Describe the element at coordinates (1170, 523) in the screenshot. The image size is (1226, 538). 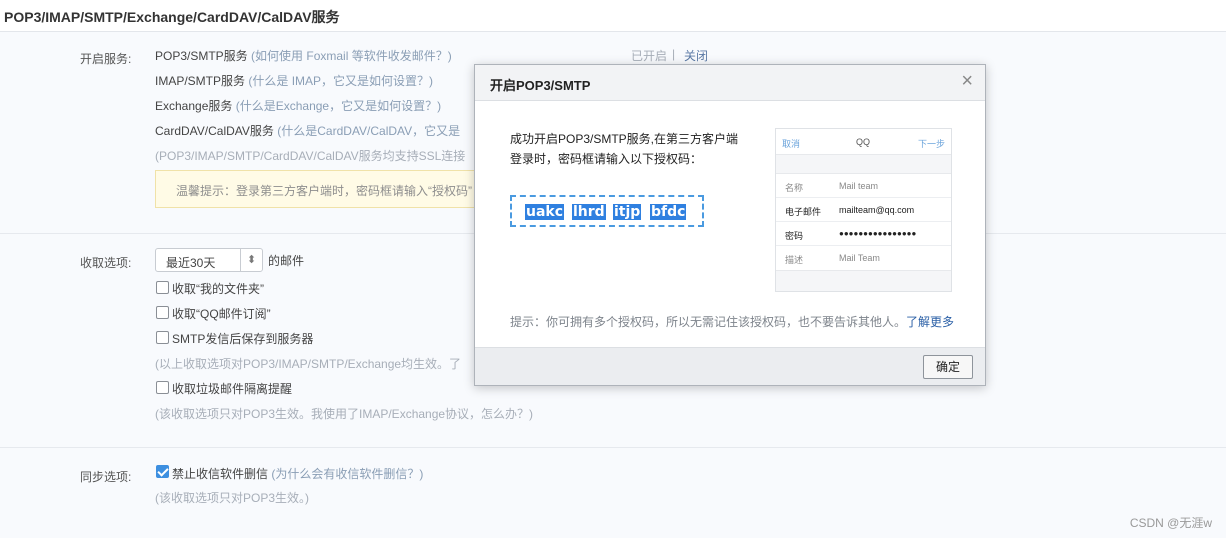
I see `watermark: CSDN @无涯w` at that location.